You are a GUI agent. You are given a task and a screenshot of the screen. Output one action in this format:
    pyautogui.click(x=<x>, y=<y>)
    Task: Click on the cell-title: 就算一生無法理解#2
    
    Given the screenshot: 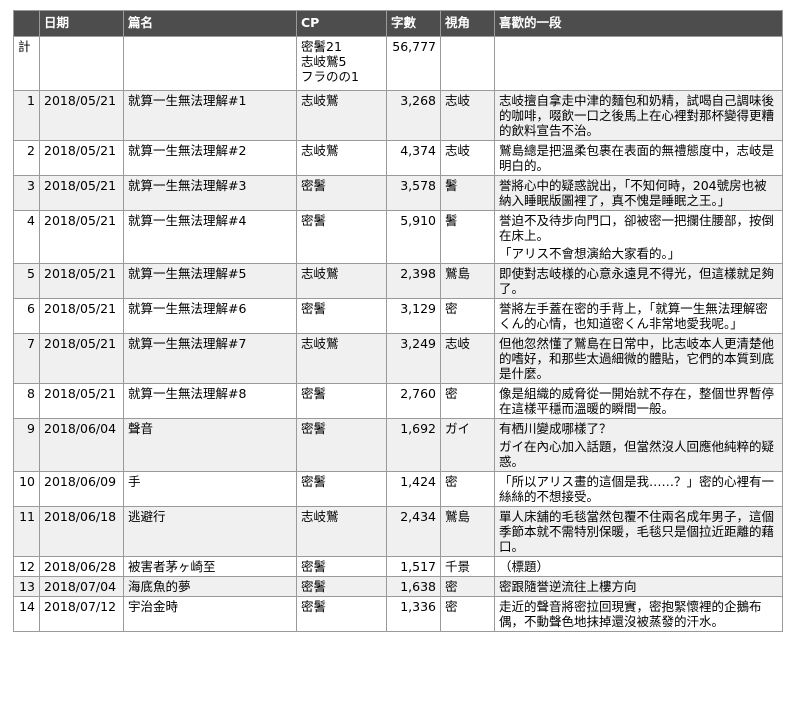 What is the action you would take?
    pyautogui.click(x=210, y=158)
    